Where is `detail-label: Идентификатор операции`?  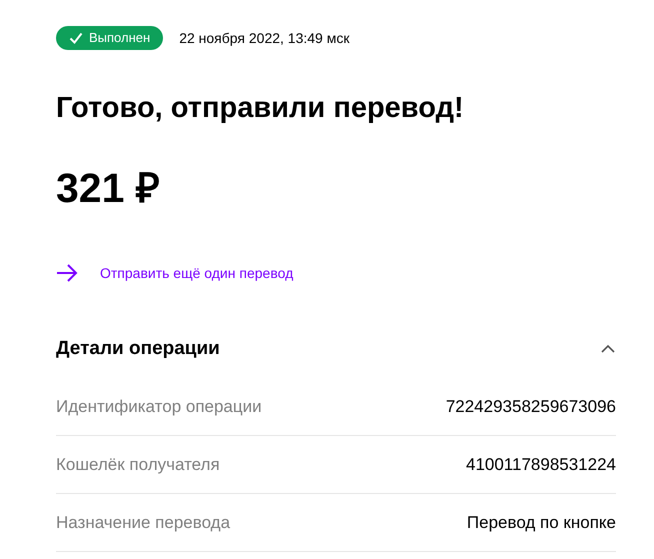 detail-label: Идентификатор операции is located at coordinates (159, 407).